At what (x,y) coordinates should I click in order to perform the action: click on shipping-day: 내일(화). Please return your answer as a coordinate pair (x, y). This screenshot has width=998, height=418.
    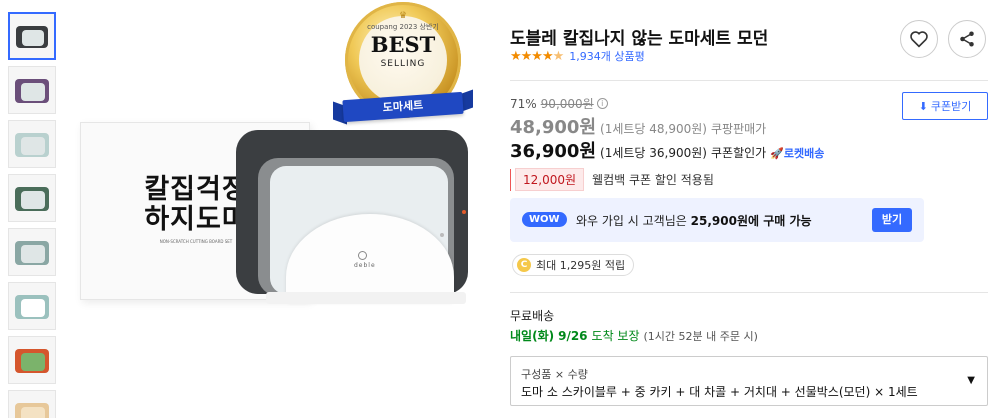
    Looking at the image, I should click on (532, 336).